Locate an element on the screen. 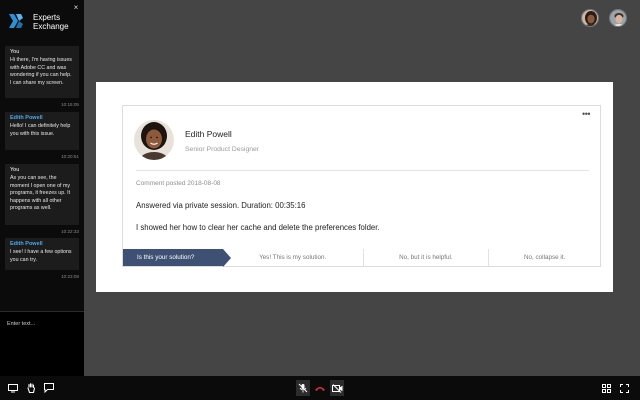  divider is located at coordinates (362, 170).